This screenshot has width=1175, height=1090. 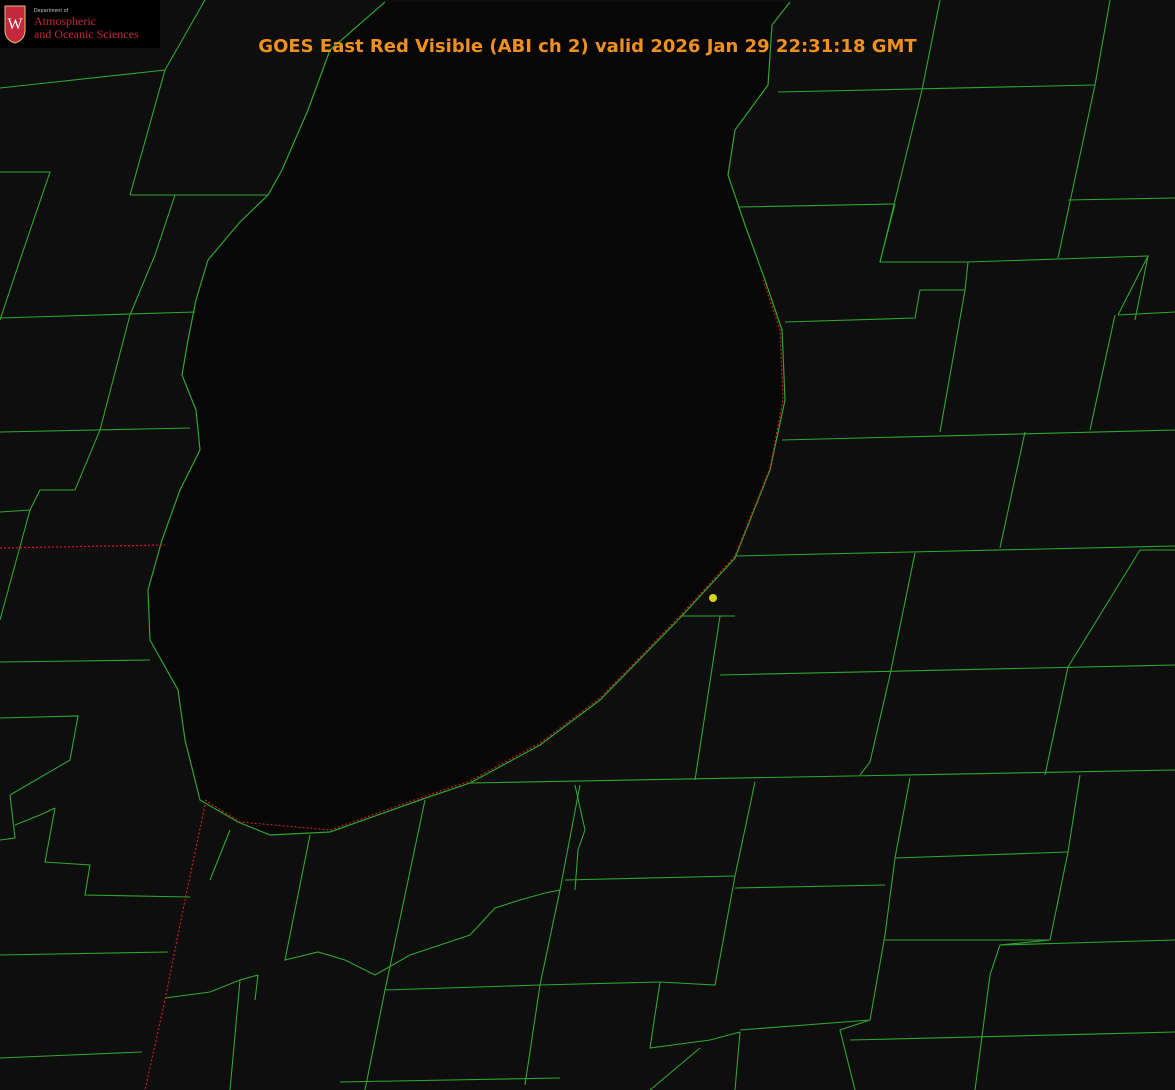 I want to click on crest-letter: W, so click(x=15, y=24).